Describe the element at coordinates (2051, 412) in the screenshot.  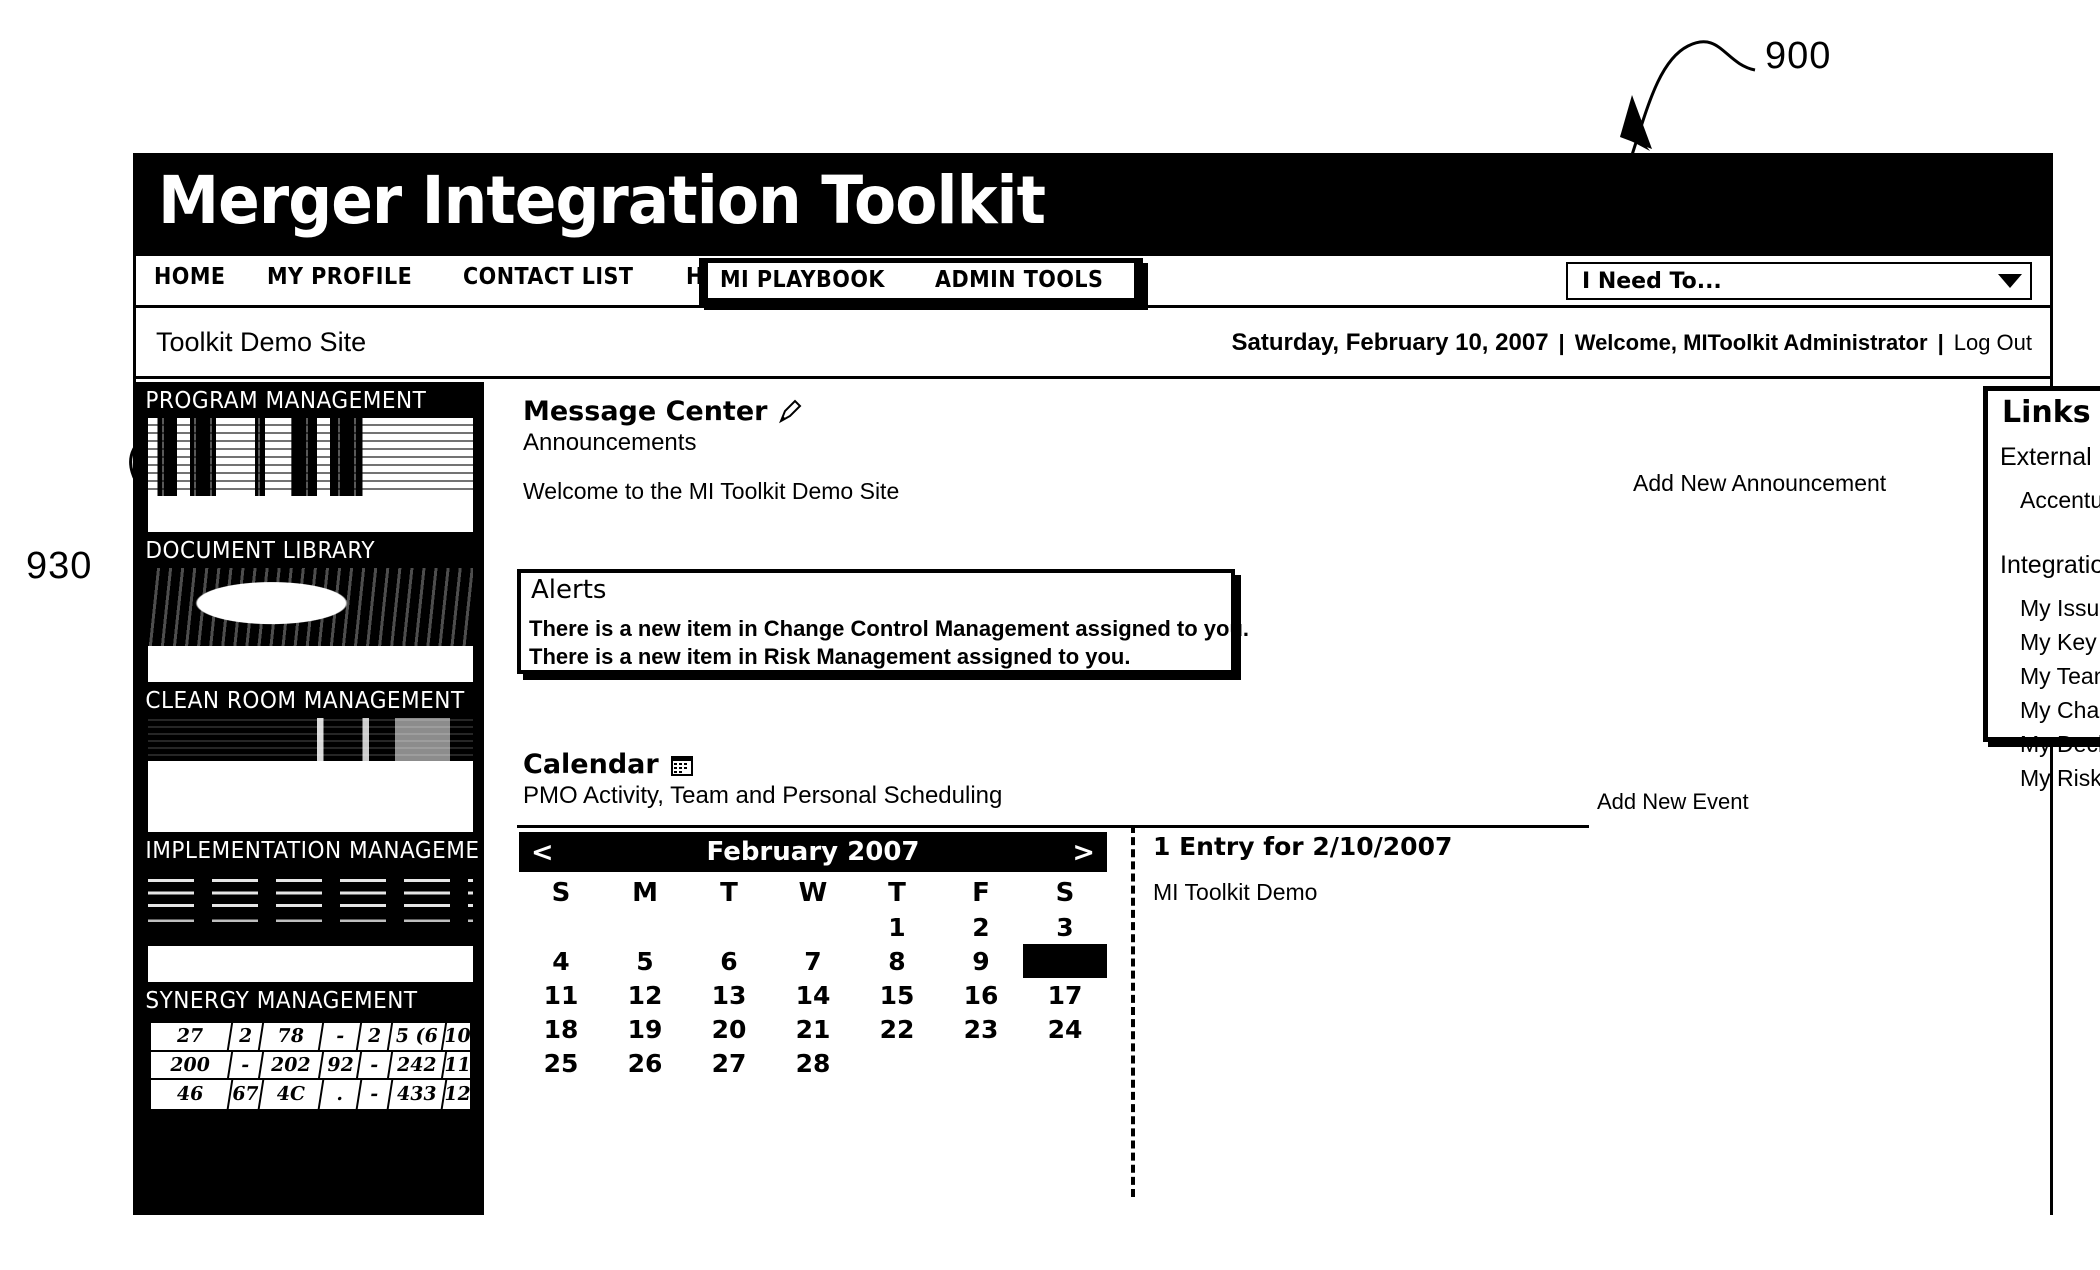
I see `links-panel-header: Links` at that location.